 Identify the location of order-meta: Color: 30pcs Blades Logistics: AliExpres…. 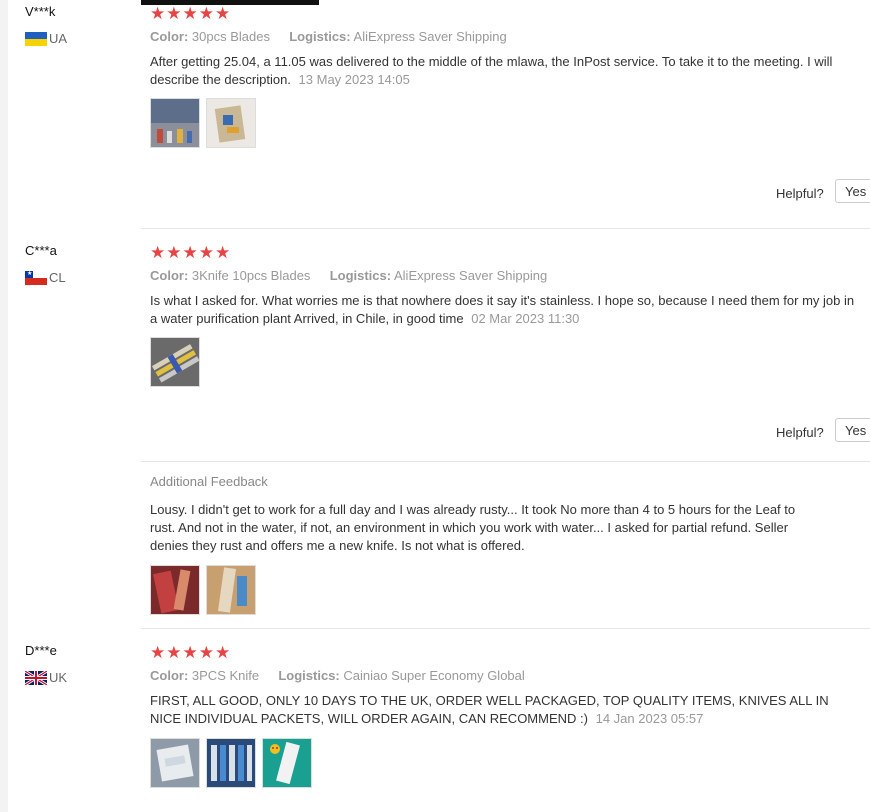
(328, 36).